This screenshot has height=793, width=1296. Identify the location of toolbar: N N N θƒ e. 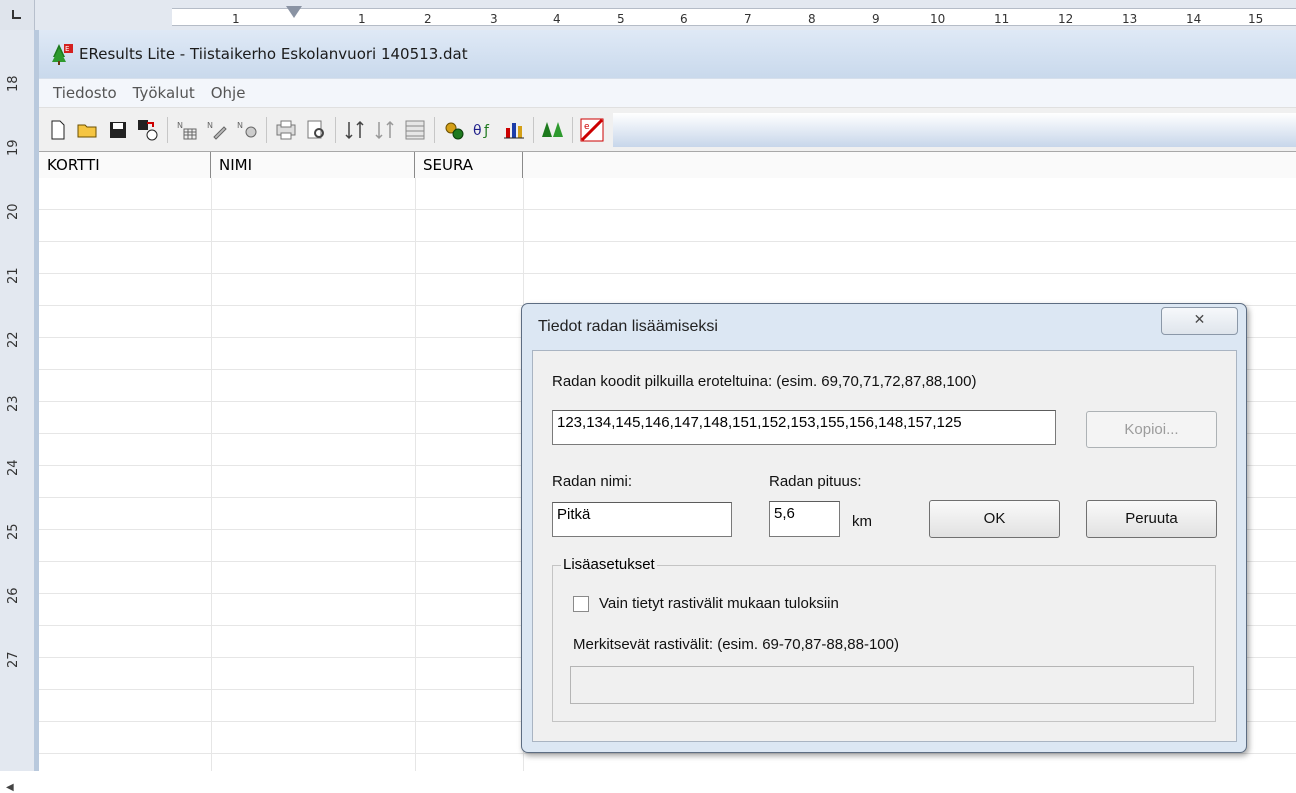
(667, 129).